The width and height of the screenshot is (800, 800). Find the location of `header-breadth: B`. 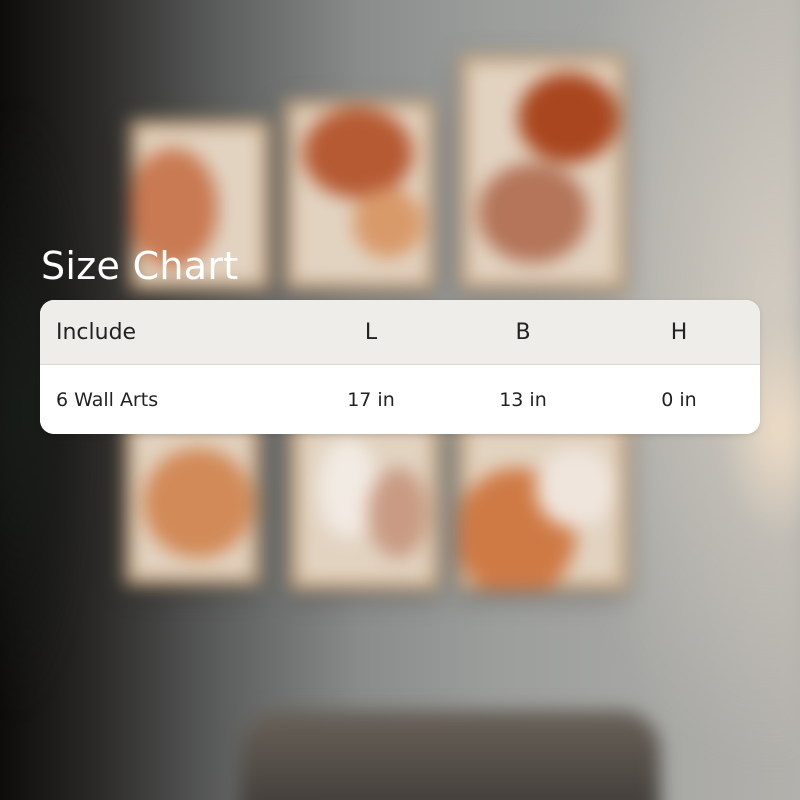

header-breadth: B is located at coordinates (523, 332).